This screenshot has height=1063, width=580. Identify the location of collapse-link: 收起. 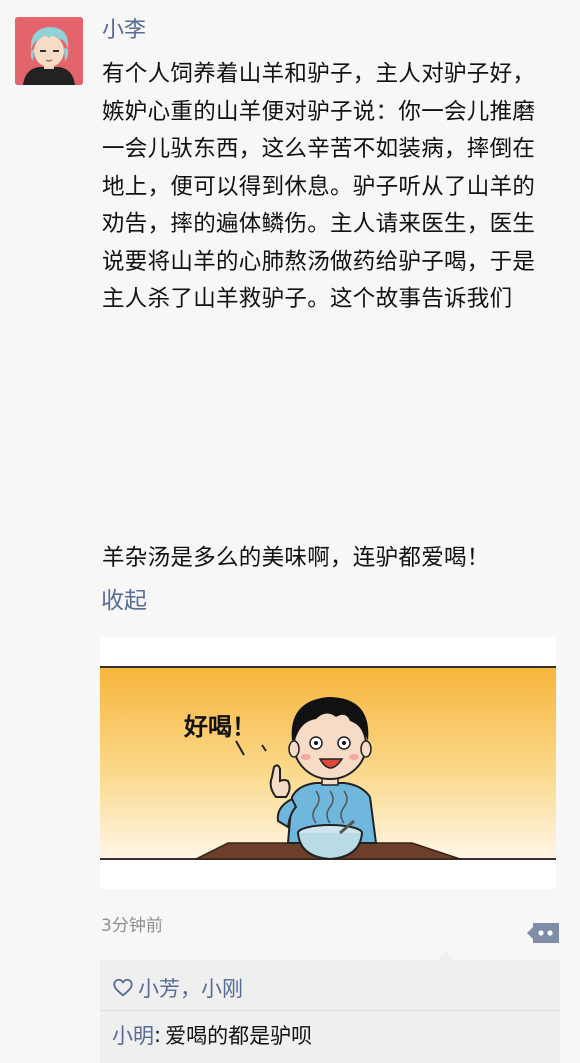
(124, 601).